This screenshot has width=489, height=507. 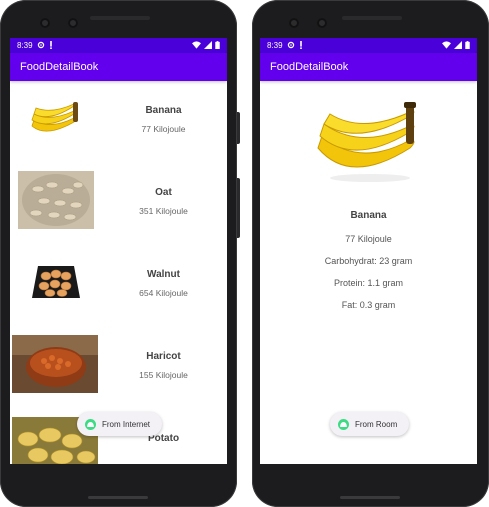 What do you see at coordinates (118, 200) in the screenshot?
I see `list-item: Oat 351 Kilojoule` at bounding box center [118, 200].